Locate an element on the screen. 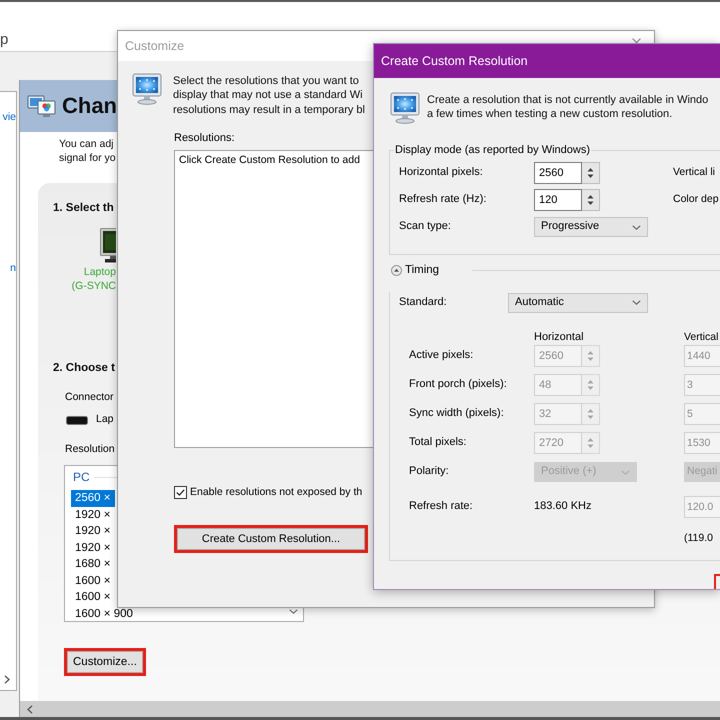 This screenshot has width=720, height=720. field-label: Horizontal pixels: is located at coordinates (441, 173).